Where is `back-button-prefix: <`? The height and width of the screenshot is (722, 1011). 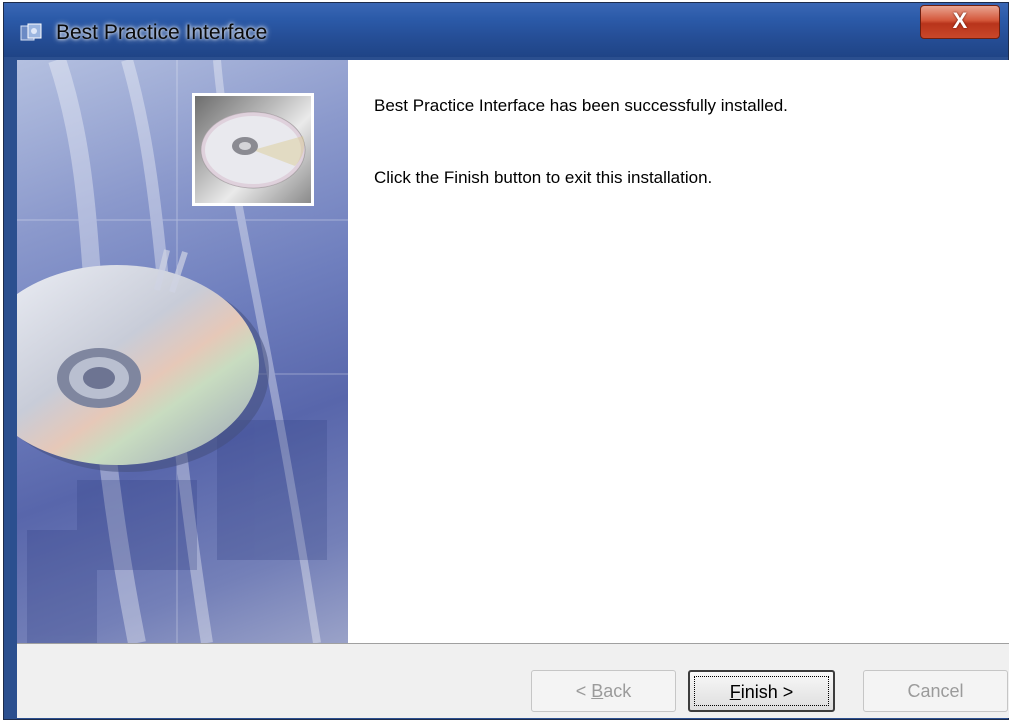 back-button-prefix: < is located at coordinates (583, 691).